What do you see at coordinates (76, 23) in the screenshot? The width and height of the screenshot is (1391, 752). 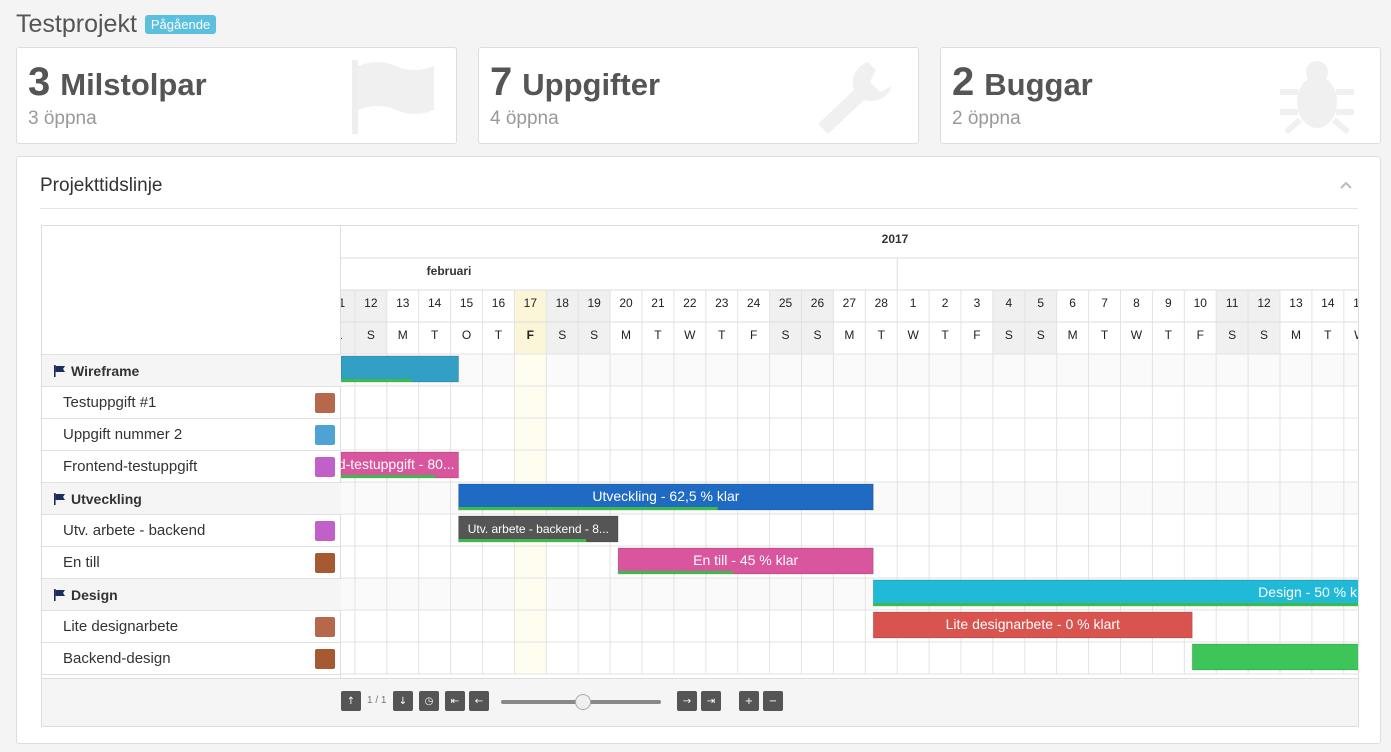 I see `page-title: Testprojekt` at bounding box center [76, 23].